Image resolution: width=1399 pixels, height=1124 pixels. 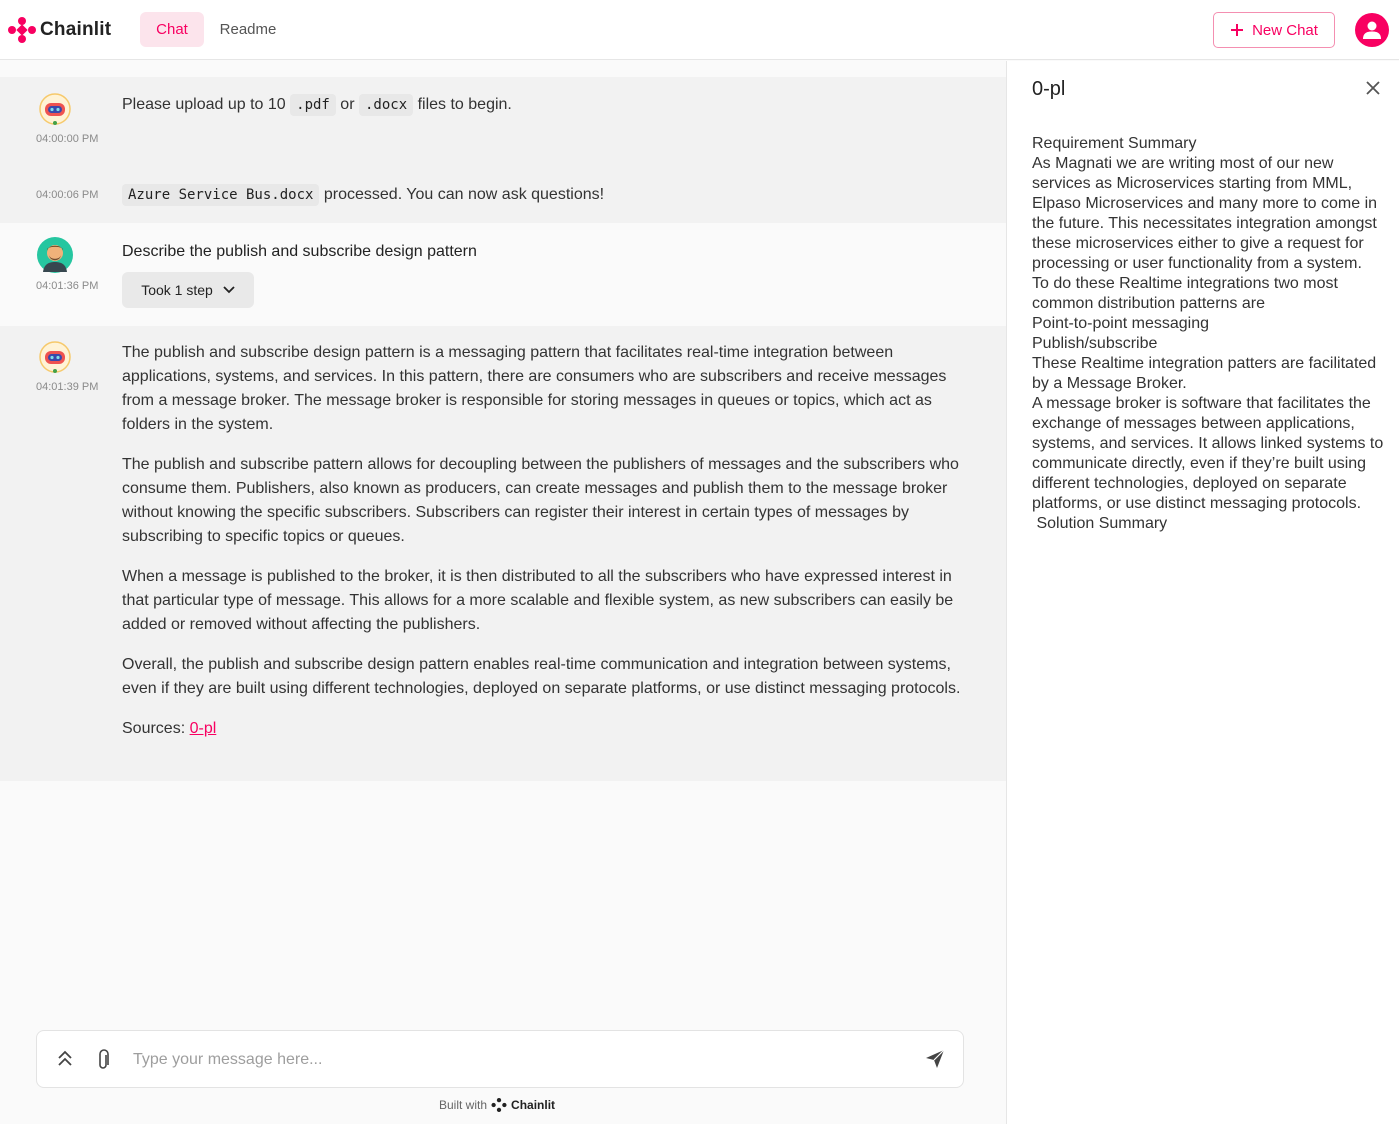 I want to click on new-chat-button: New Chat, so click(x=1274, y=30).